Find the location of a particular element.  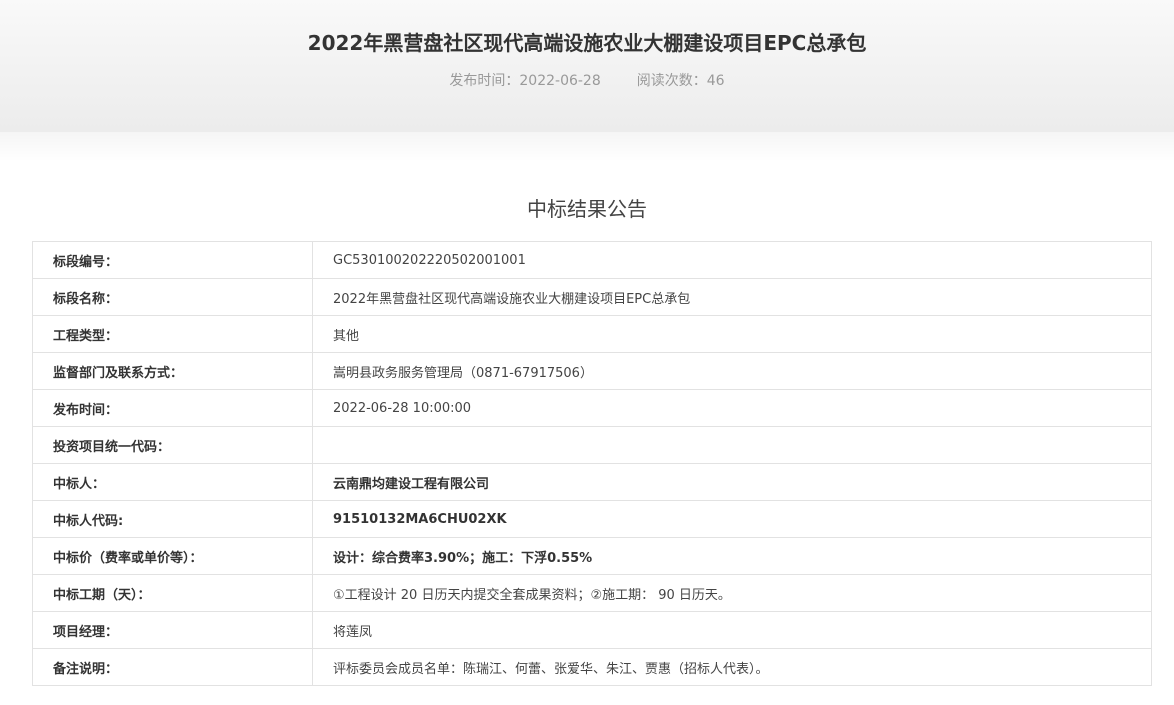

table-row: 标段名称： 2022年黑营盘社区现代高端设施农业大棚建设项目EPC总承包 is located at coordinates (592, 297).